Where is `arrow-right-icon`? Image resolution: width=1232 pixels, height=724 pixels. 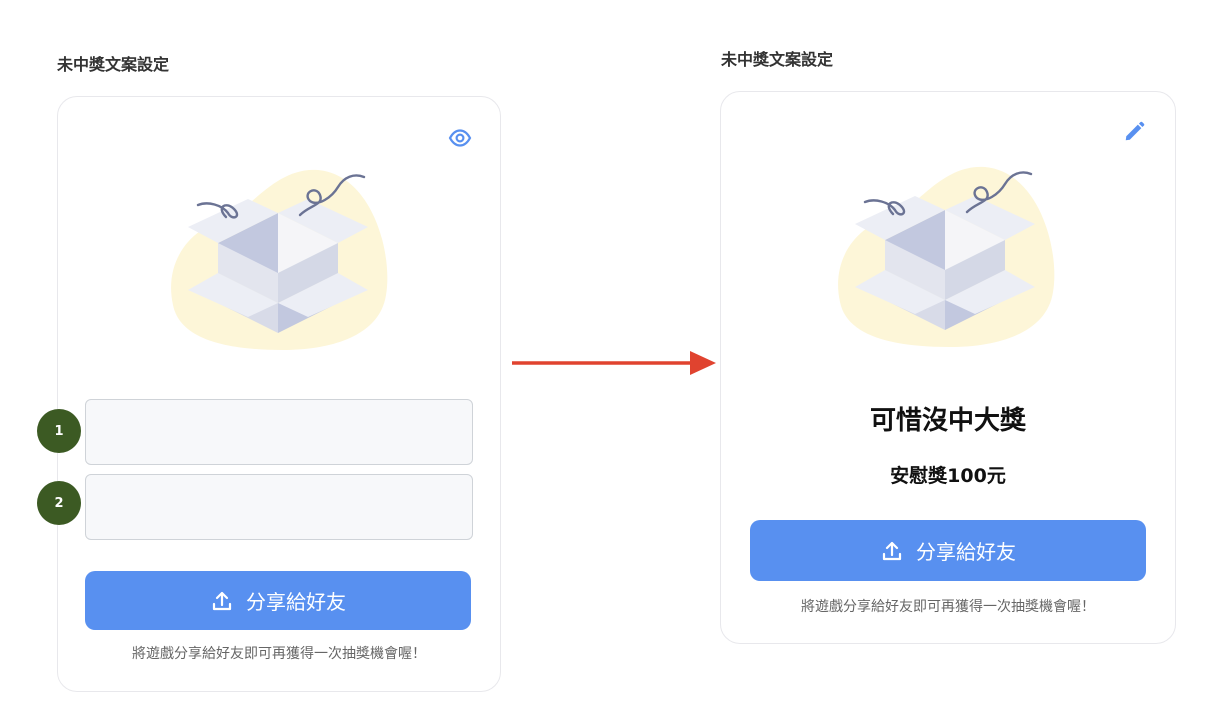 arrow-right-icon is located at coordinates (614, 363).